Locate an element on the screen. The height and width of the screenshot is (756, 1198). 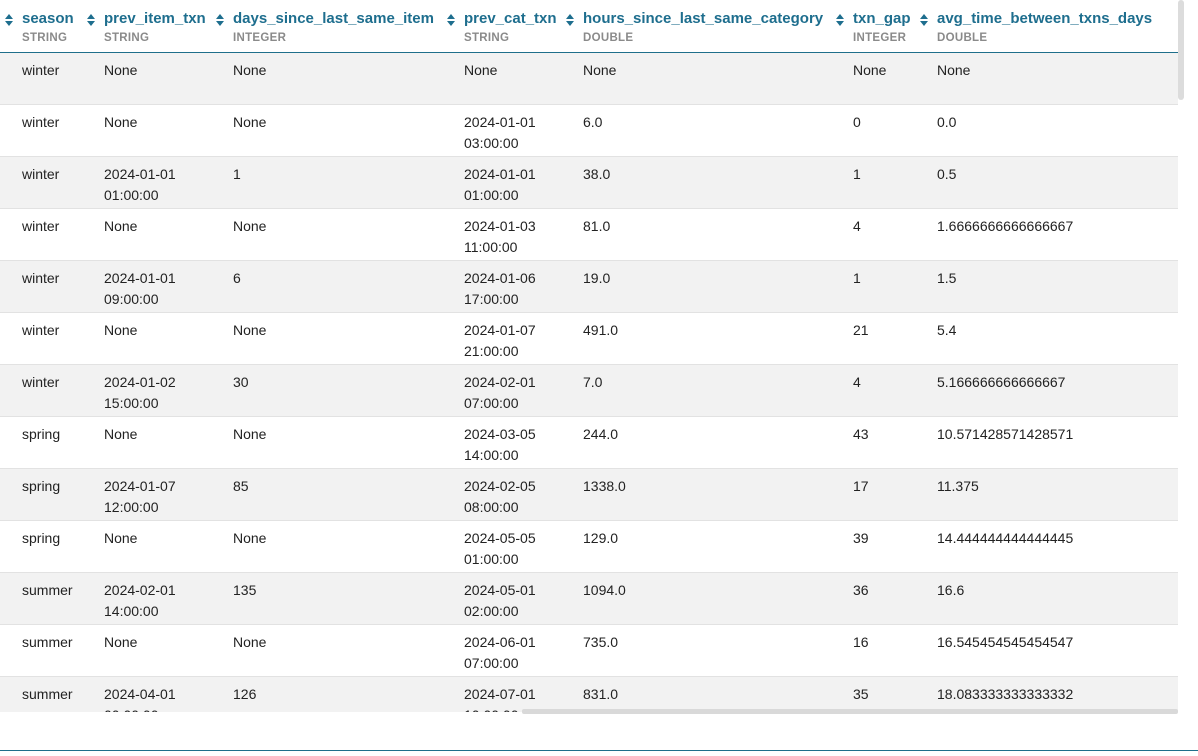
table-row: winter None None 2024-01-01 03:00:00 6.0 0 0.0 is located at coordinates (589, 130).